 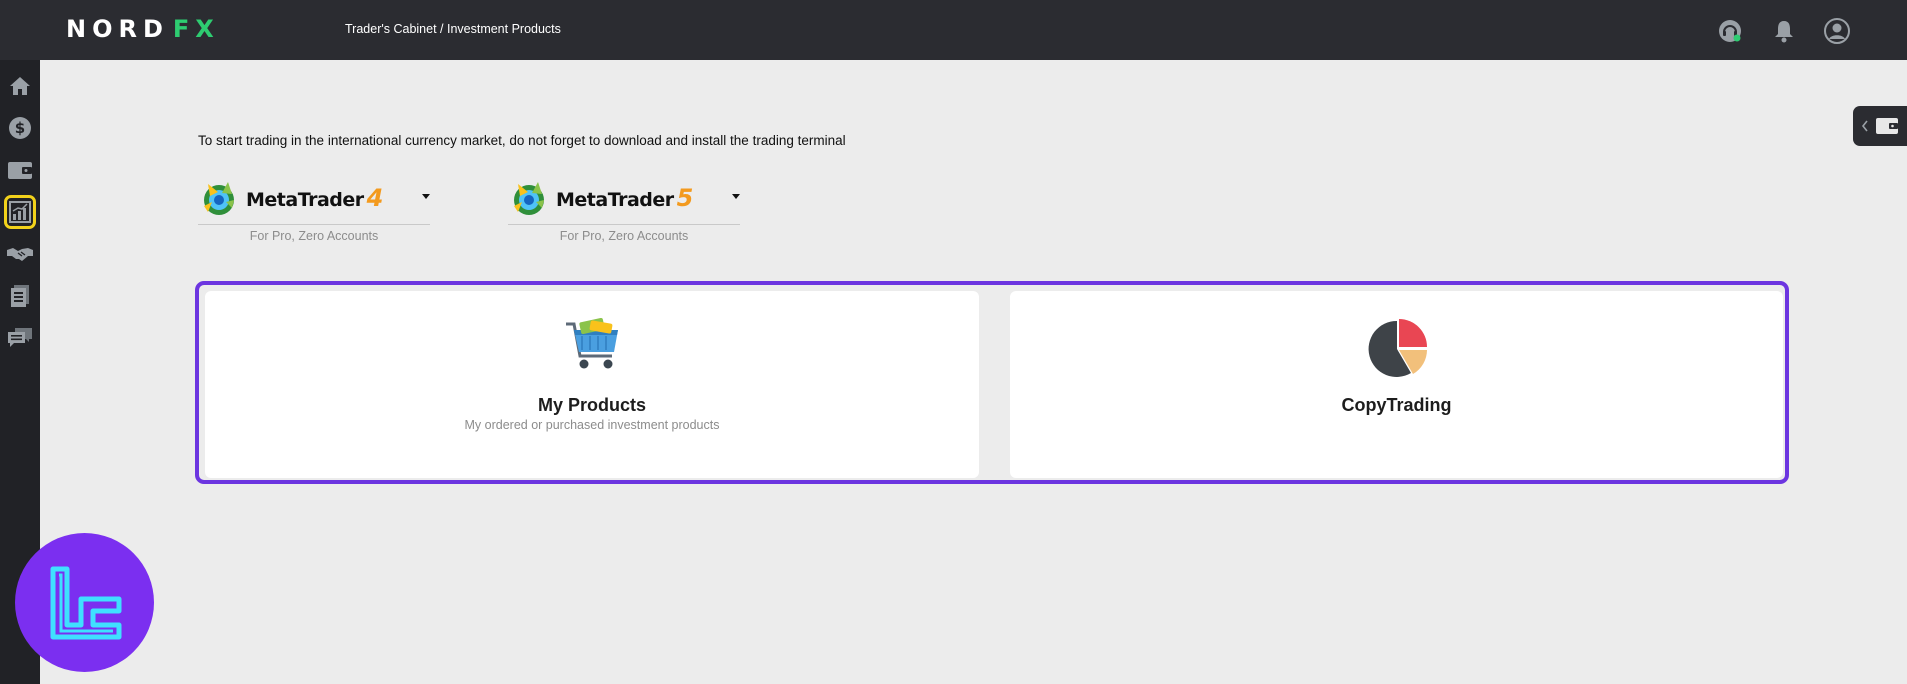 I want to click on pie-chart-icon, so click(x=1397, y=348).